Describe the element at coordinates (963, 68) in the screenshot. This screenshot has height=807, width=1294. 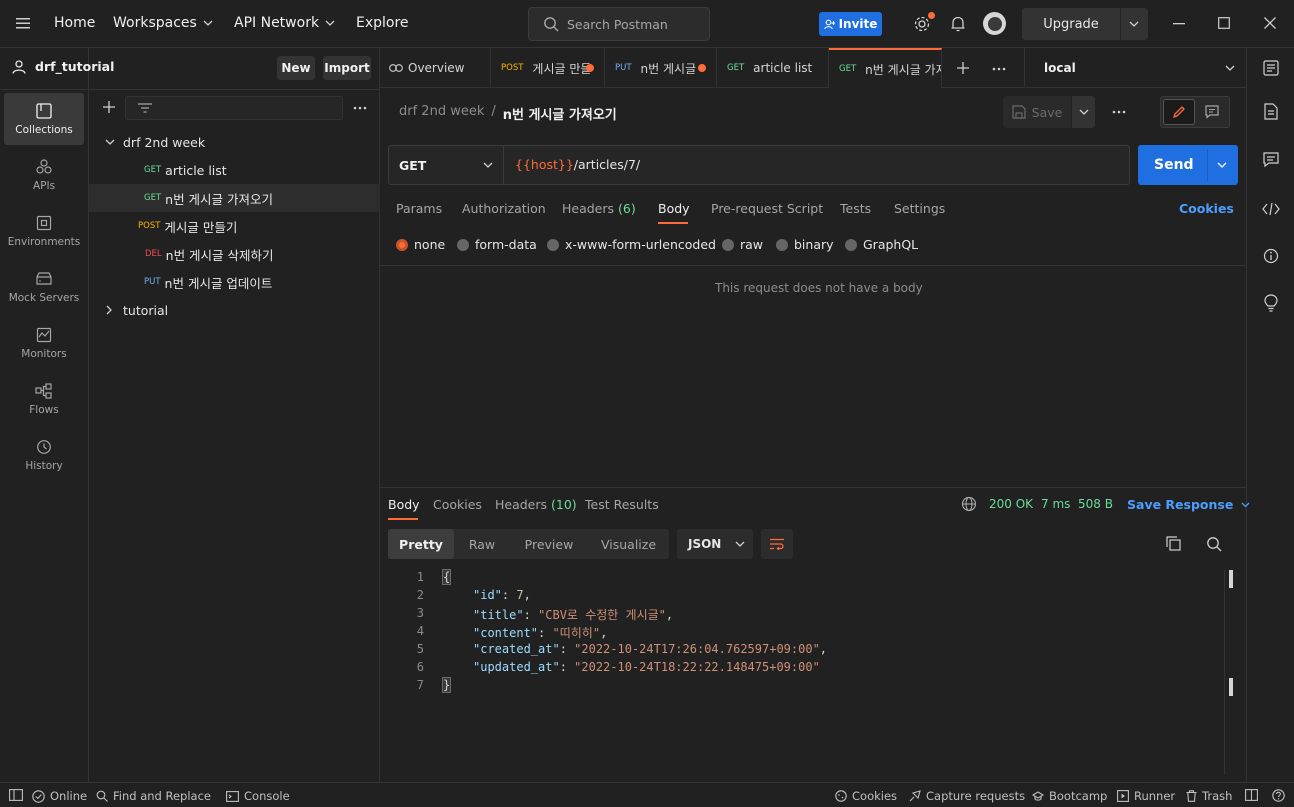
I see `new-tab-icon` at that location.